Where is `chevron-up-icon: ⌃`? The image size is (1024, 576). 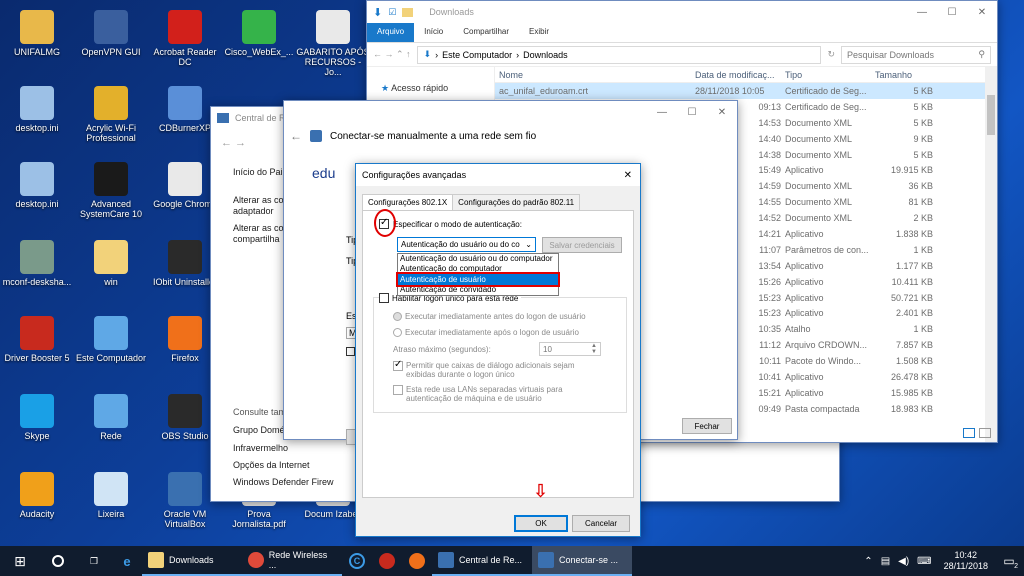 chevron-up-icon: ⌃ is located at coordinates (868, 561).